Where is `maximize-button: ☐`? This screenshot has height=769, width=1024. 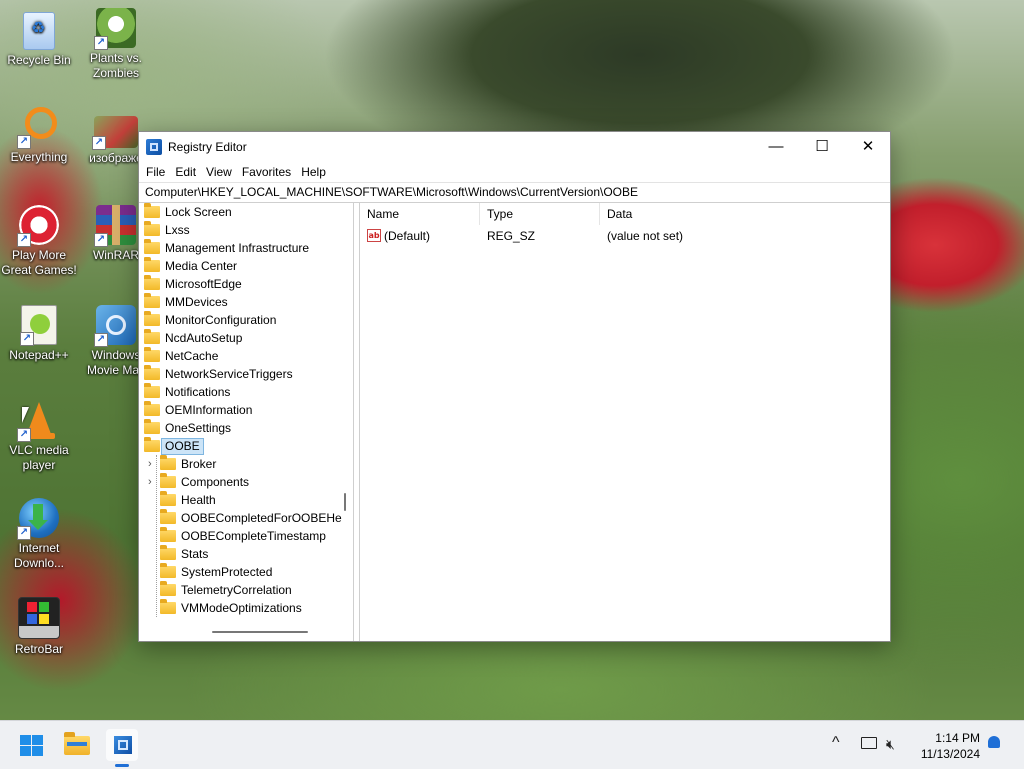 maximize-button: ☐ is located at coordinates (822, 147).